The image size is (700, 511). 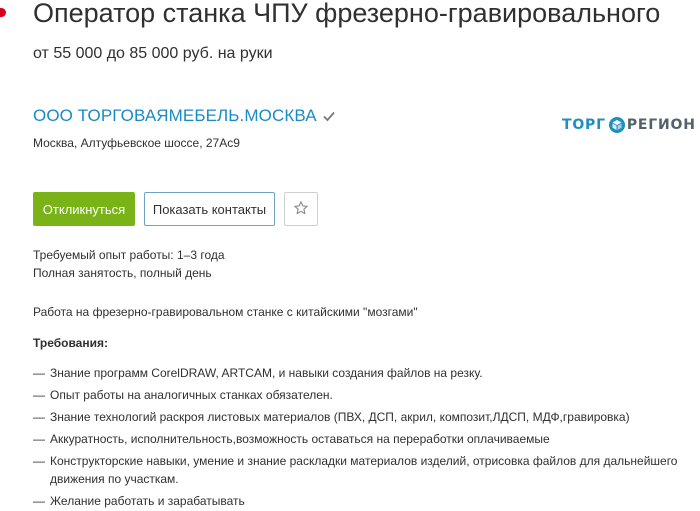 I want to click on company-address: Москва, Алтуфьевское шоссе, 27Ас9, so click(x=136, y=143).